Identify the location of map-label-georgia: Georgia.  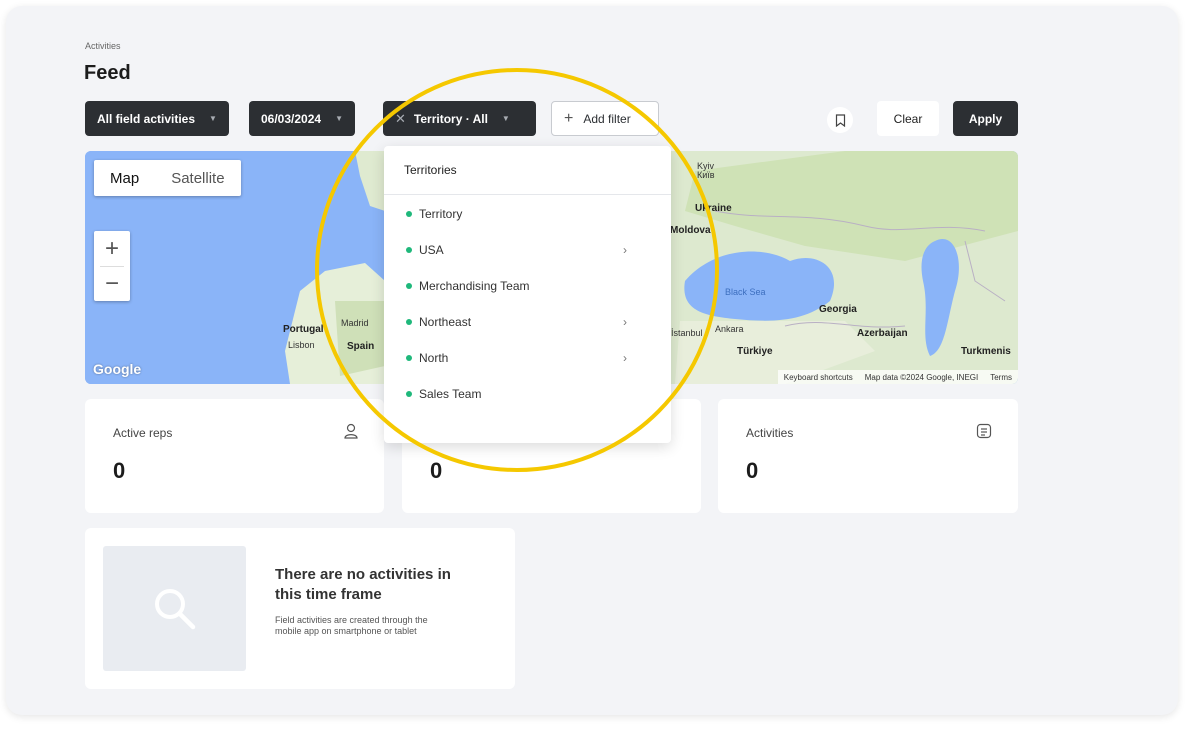
(838, 309).